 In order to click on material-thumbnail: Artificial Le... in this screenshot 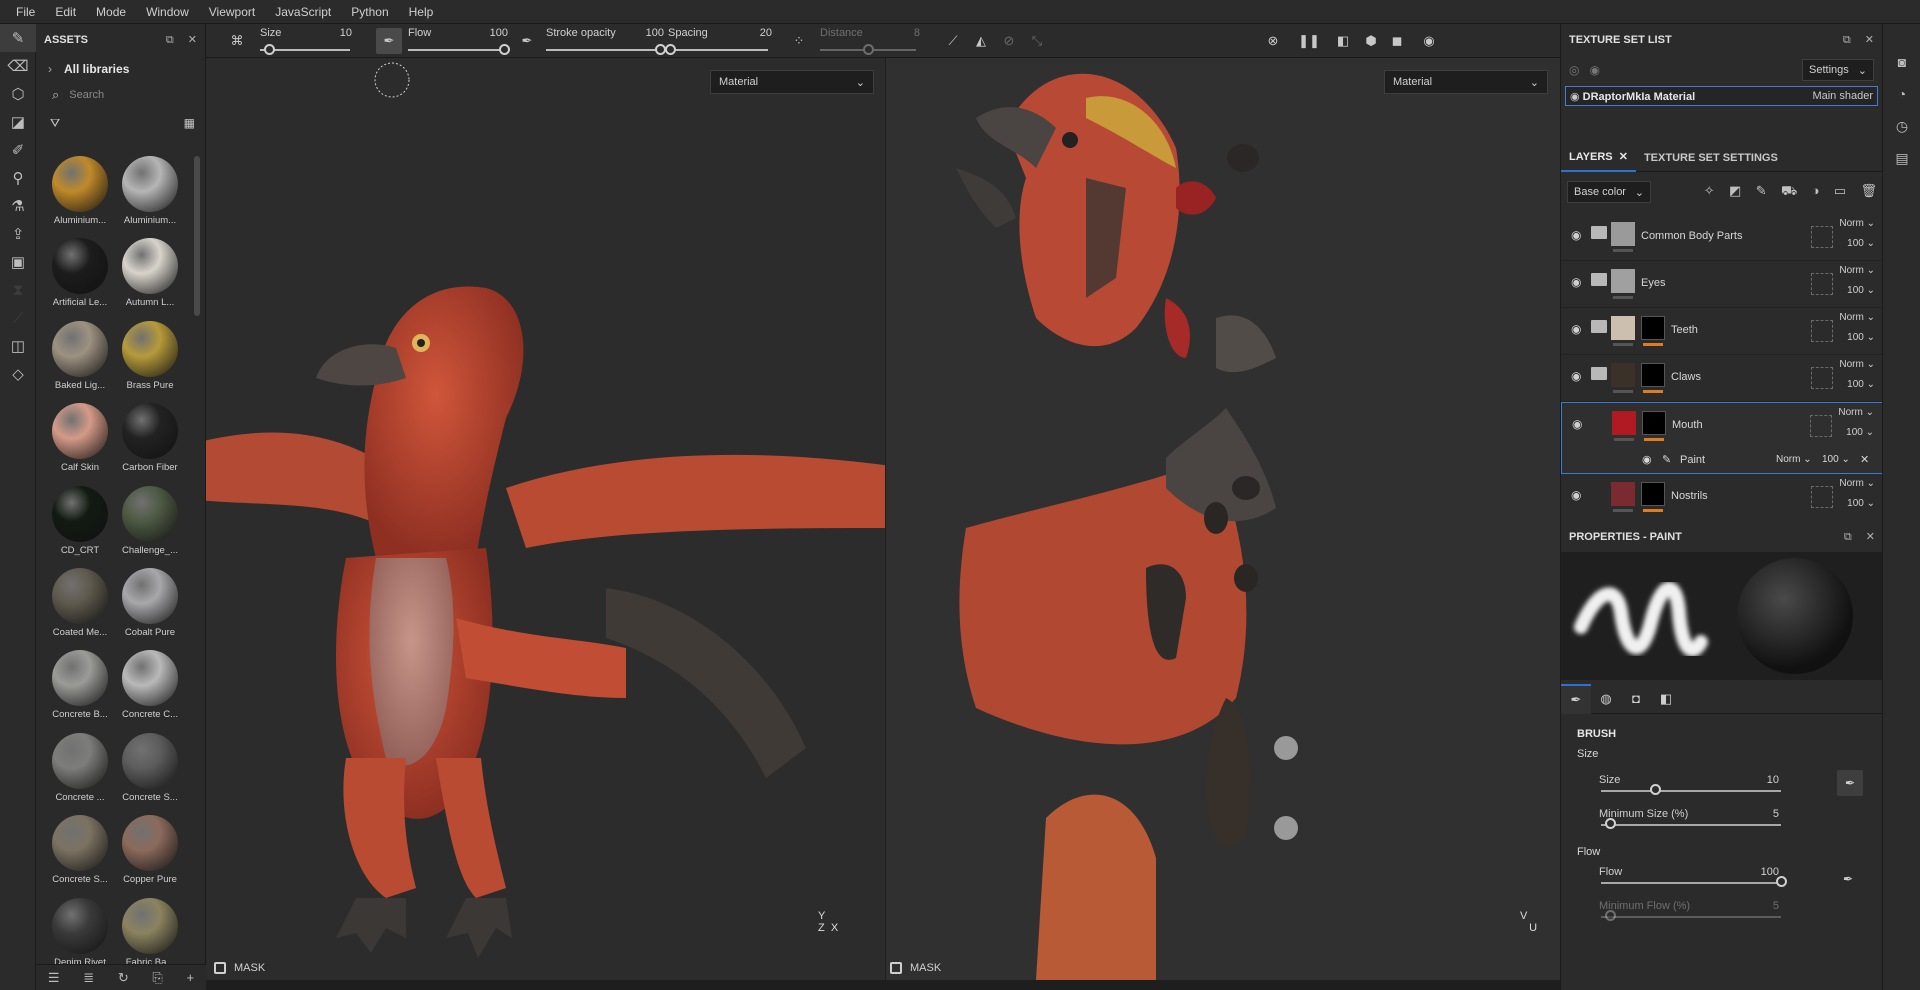, I will do `click(80, 275)`.